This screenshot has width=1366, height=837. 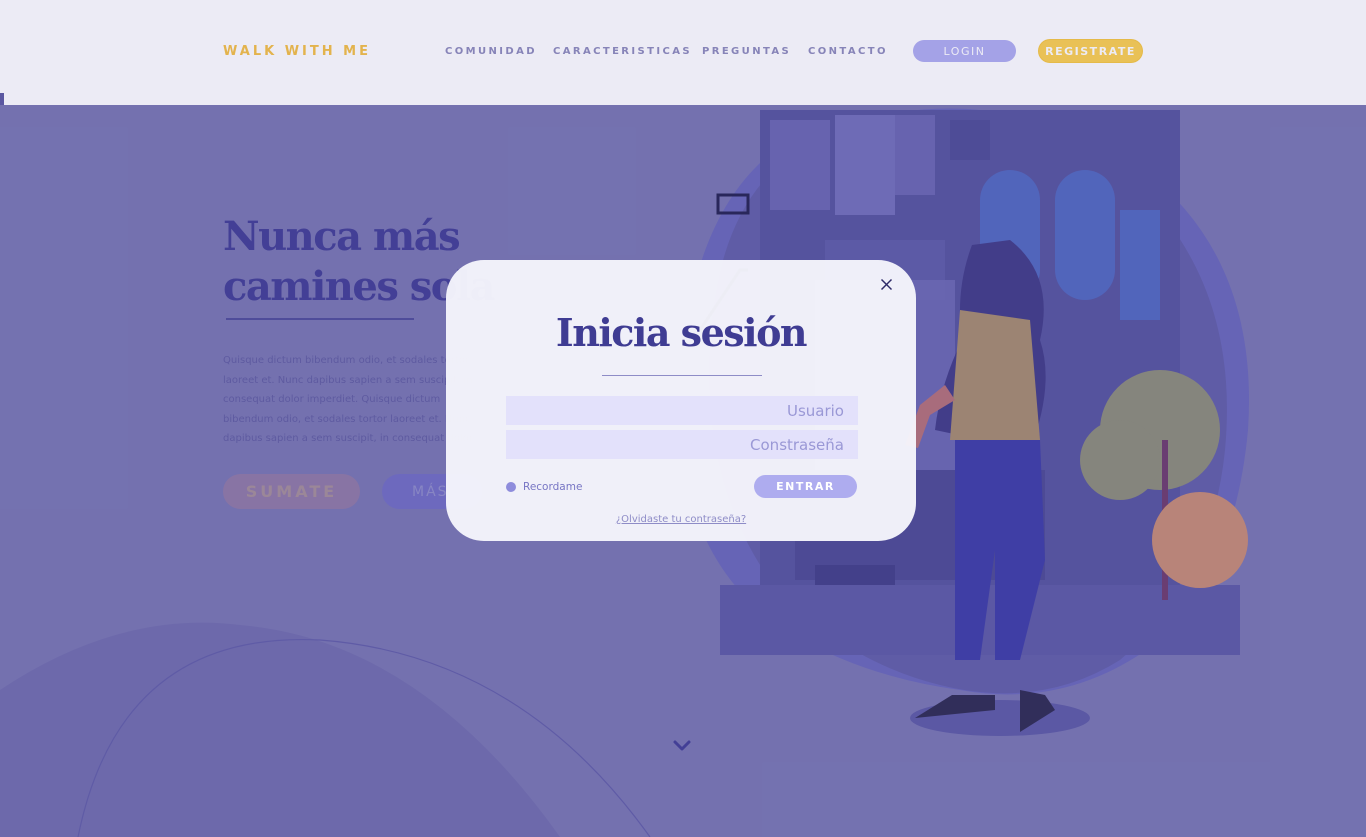 I want to click on title-divider, so click(x=682, y=375).